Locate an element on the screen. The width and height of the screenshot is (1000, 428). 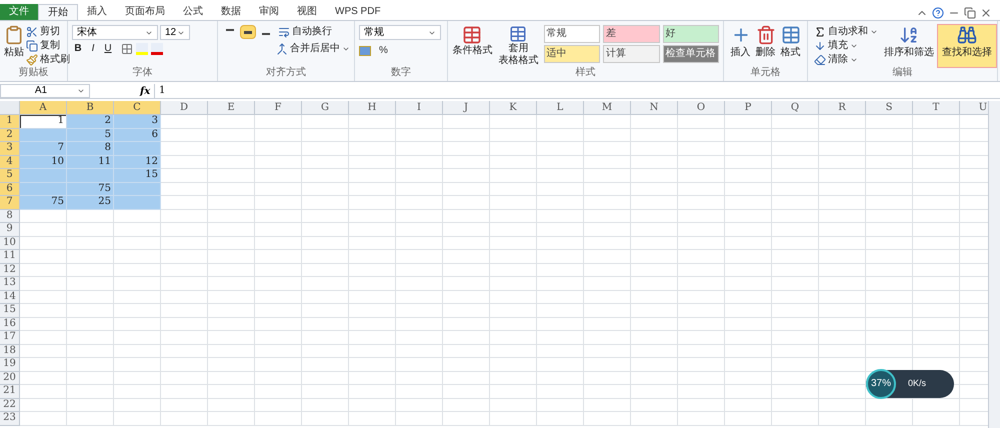
row-header: 19 is located at coordinates (10, 365).